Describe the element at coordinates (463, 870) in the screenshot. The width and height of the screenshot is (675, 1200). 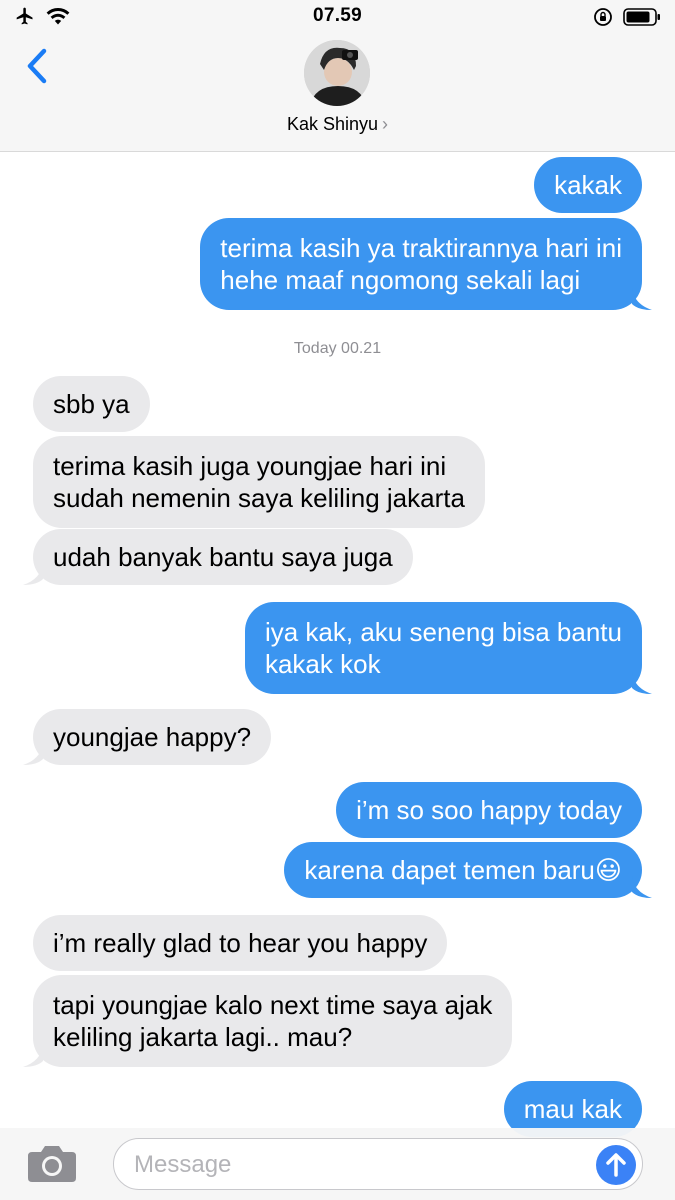
I see `message-text: karena dapet temen baru😃` at that location.